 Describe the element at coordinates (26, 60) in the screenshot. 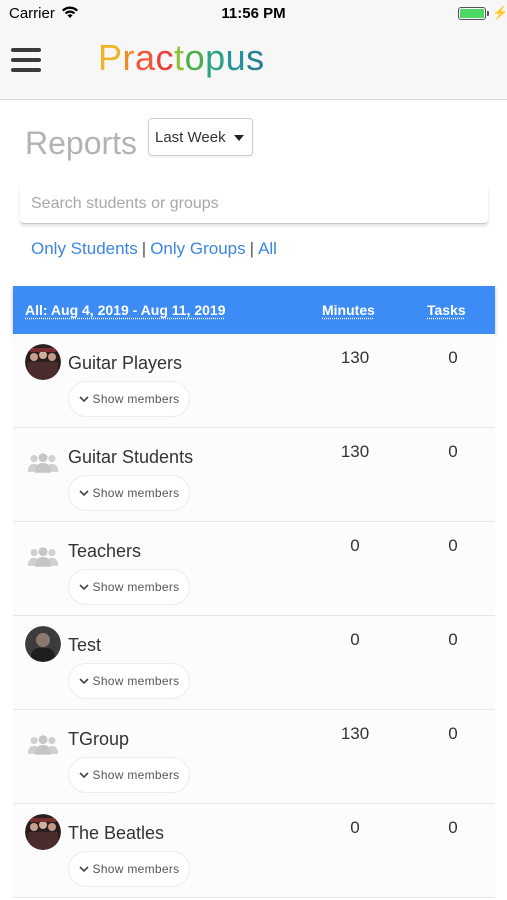

I see `hamburger-menu-icon` at that location.